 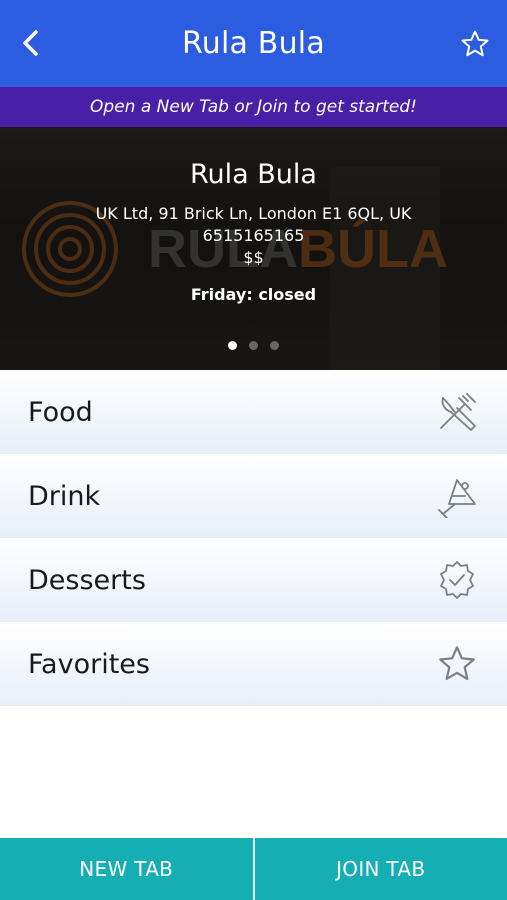 What do you see at coordinates (60, 412) in the screenshot?
I see `menu-item-label: Food` at bounding box center [60, 412].